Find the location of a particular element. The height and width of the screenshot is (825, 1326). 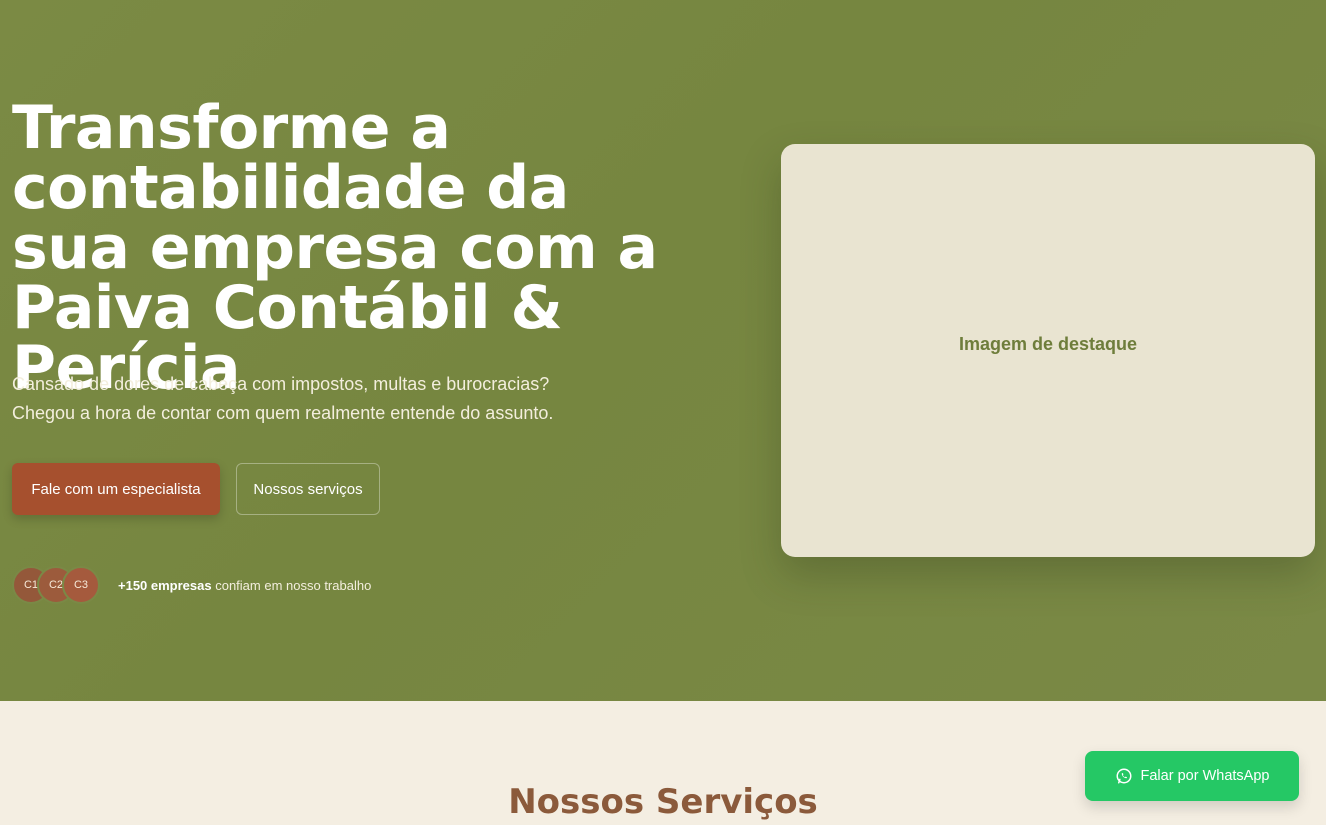

our-services-button: Nossos serviços is located at coordinates (308, 489).